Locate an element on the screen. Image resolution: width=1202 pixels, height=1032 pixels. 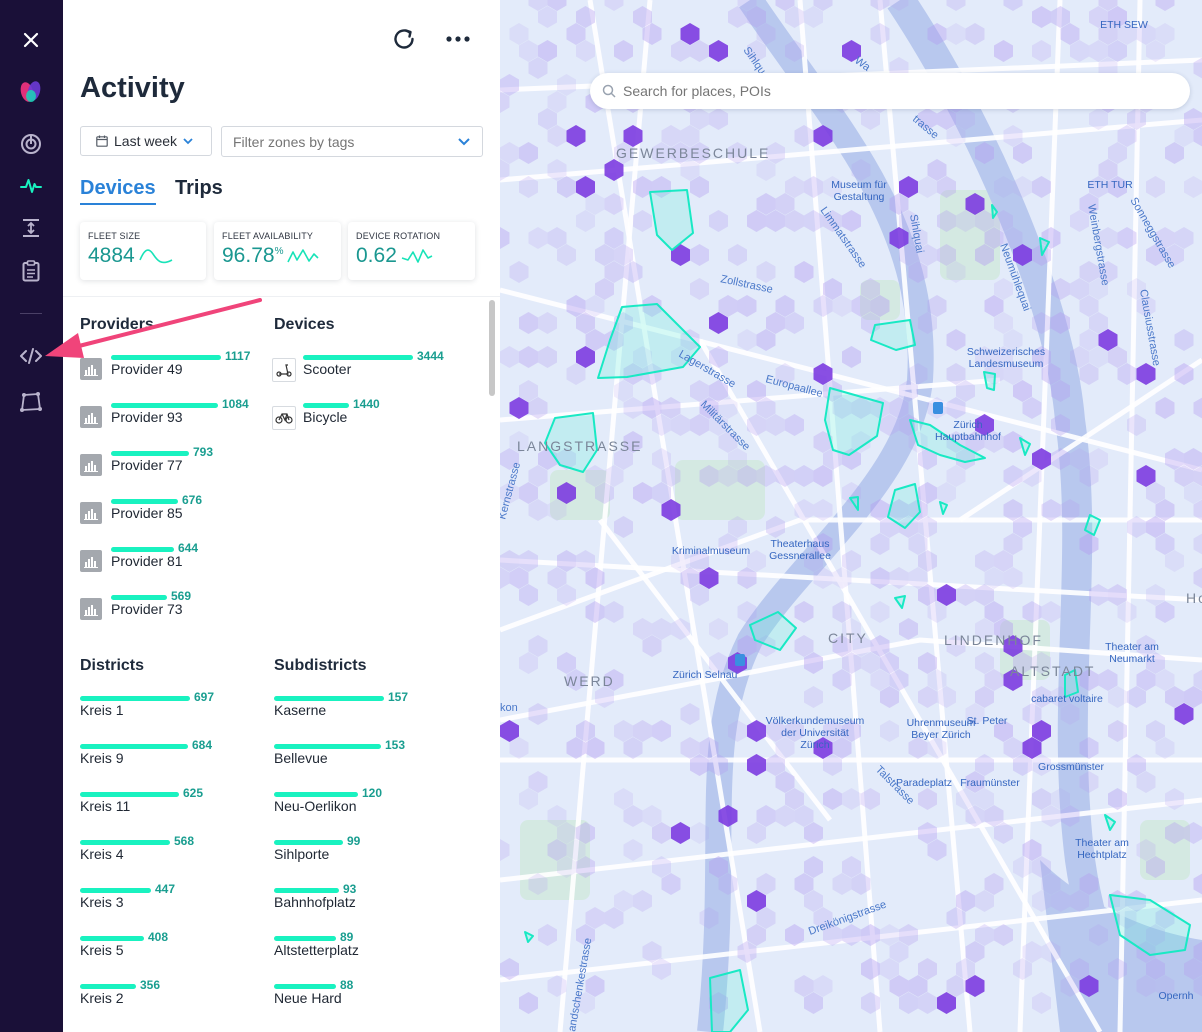
district-label: GEWERBESCHULE is located at coordinates (693, 153).